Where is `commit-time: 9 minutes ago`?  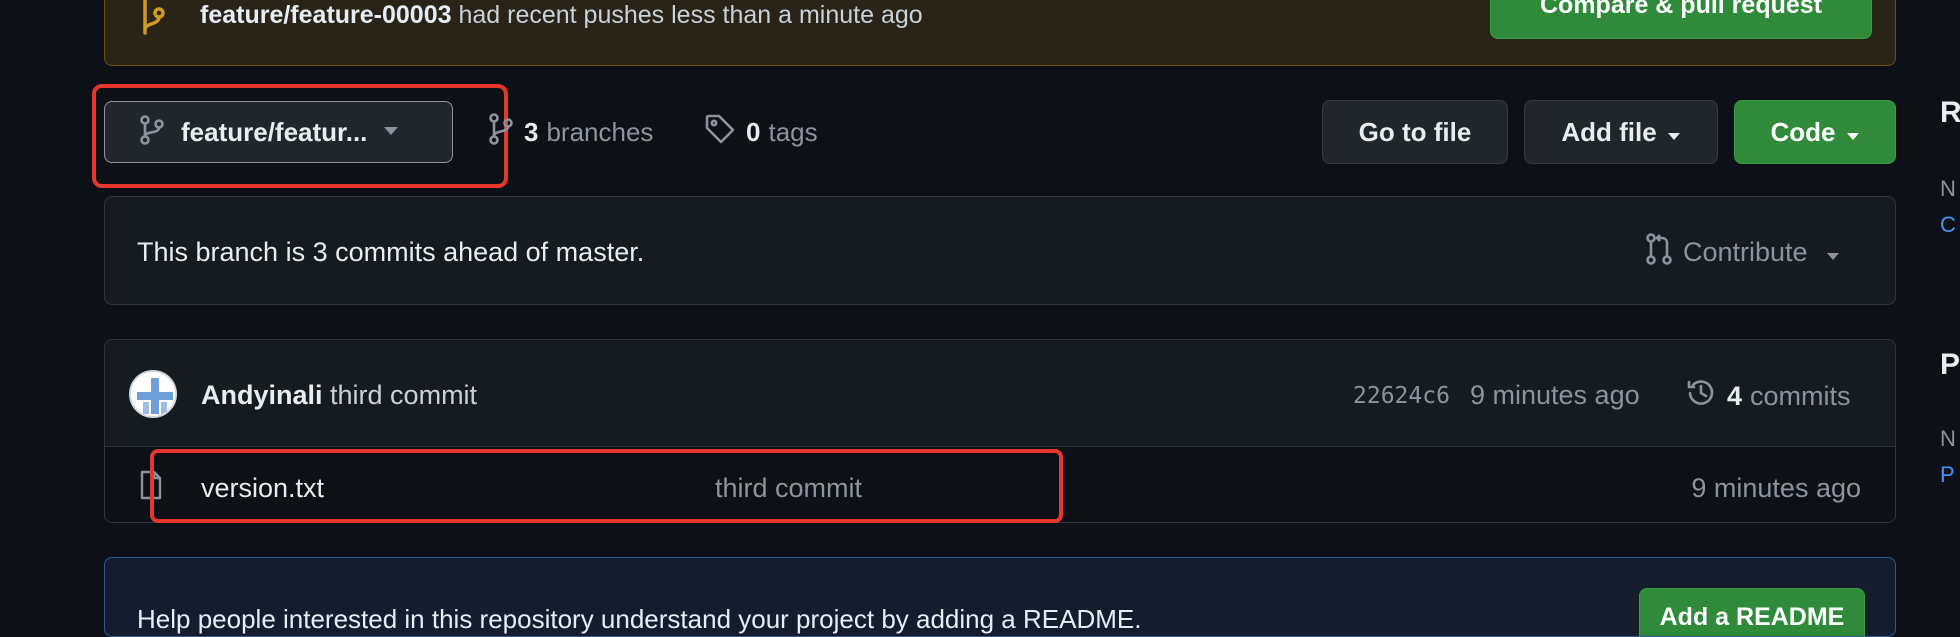 commit-time: 9 minutes ago is located at coordinates (1555, 395).